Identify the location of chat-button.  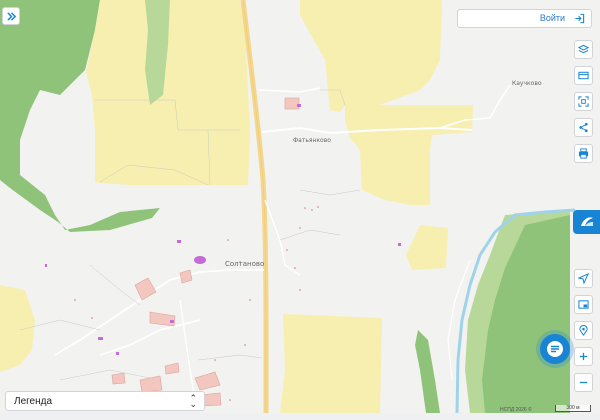
(555, 349).